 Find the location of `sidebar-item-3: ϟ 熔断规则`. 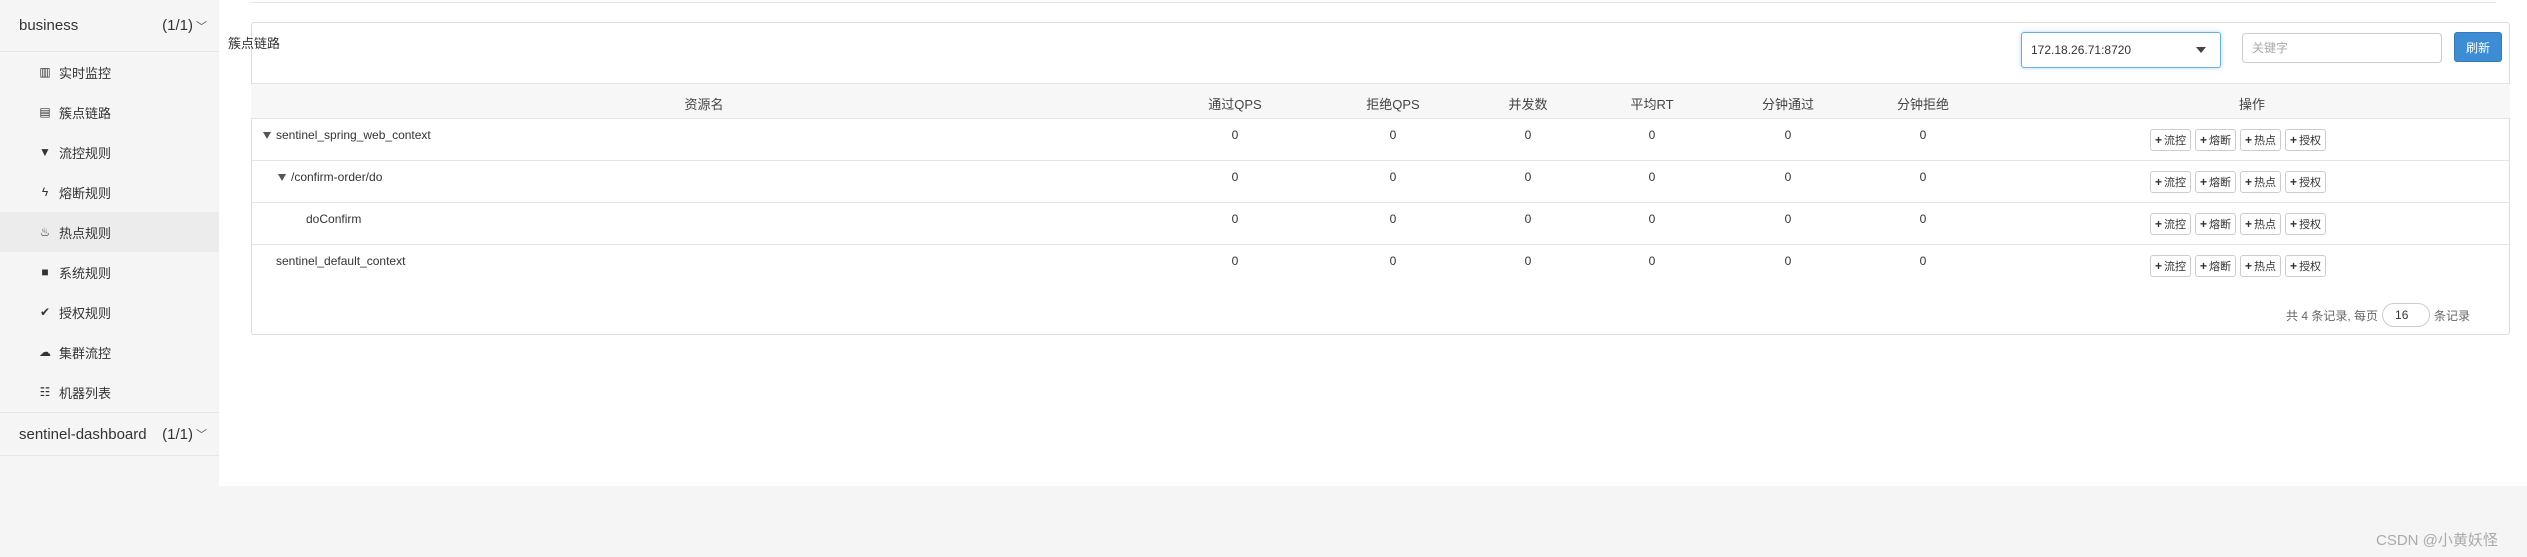

sidebar-item-3: ϟ 熔断规则 is located at coordinates (109, 192).